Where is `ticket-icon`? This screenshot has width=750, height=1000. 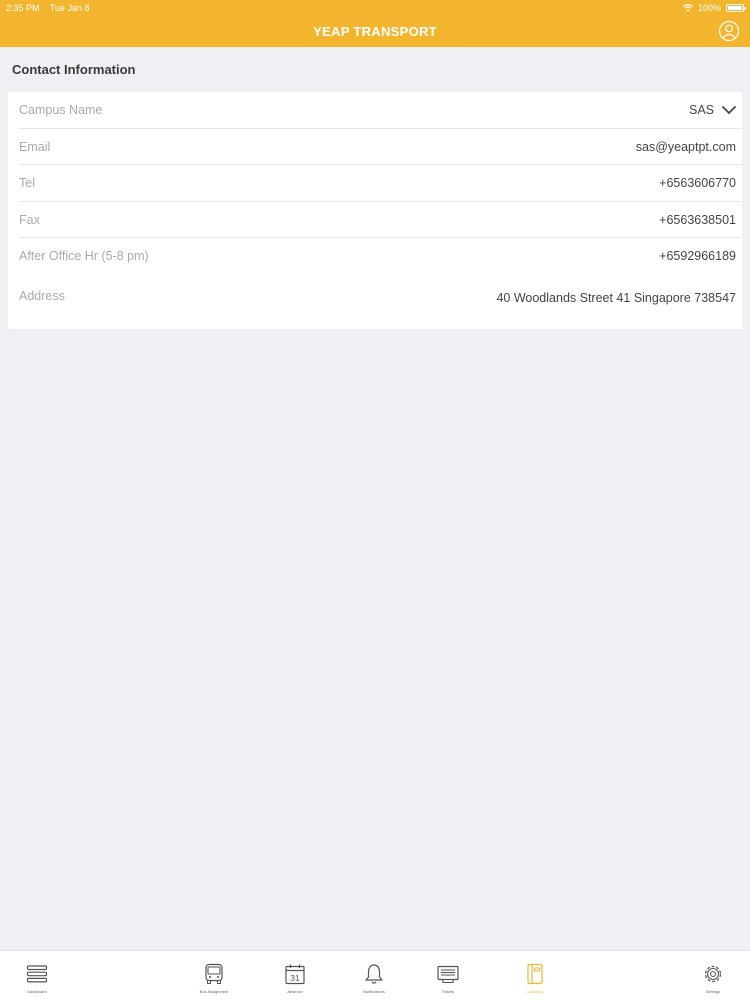
ticket-icon is located at coordinates (448, 974).